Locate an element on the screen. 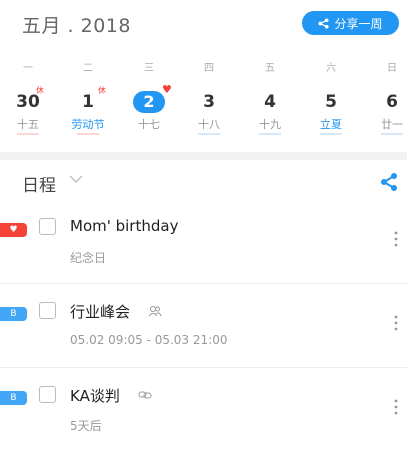 The height and width of the screenshot is (452, 407). spacer is located at coordinates (149, 134).